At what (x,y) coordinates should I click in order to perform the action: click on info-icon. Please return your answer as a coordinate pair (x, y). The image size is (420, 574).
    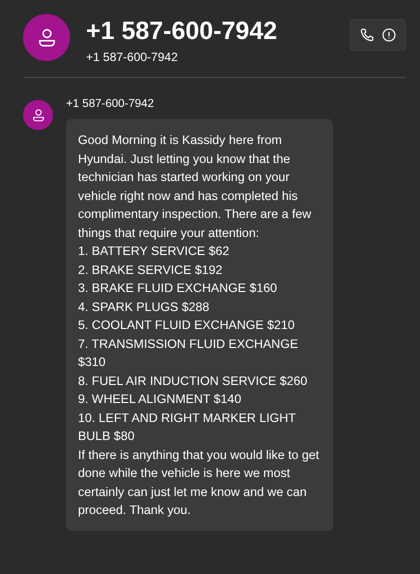
    Looking at the image, I should click on (389, 35).